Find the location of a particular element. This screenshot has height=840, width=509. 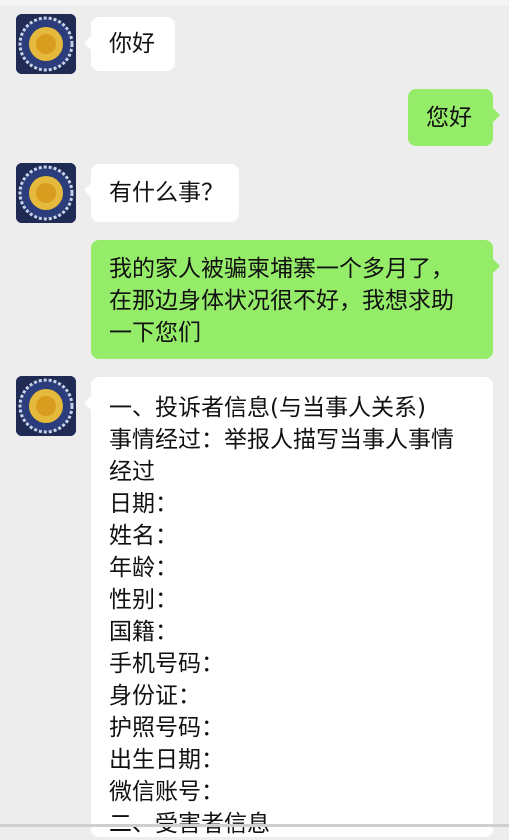

message-text: 你好 is located at coordinates (132, 44).